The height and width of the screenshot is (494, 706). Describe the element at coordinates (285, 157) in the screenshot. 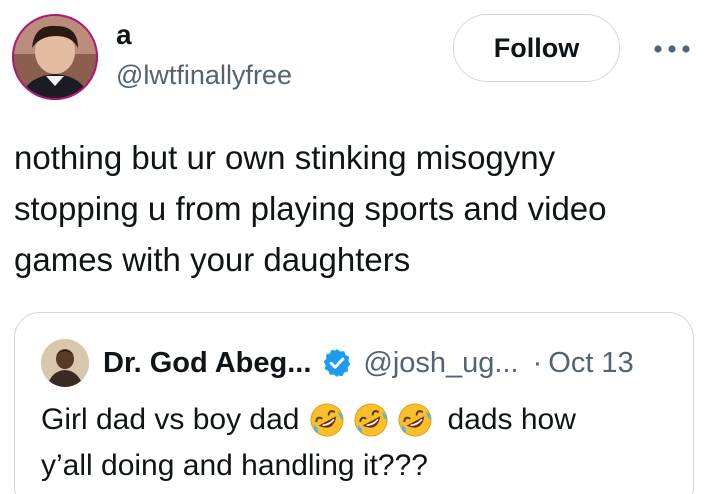

I see `tweet-text-line: nothing but ur own stinking misogyny` at that location.